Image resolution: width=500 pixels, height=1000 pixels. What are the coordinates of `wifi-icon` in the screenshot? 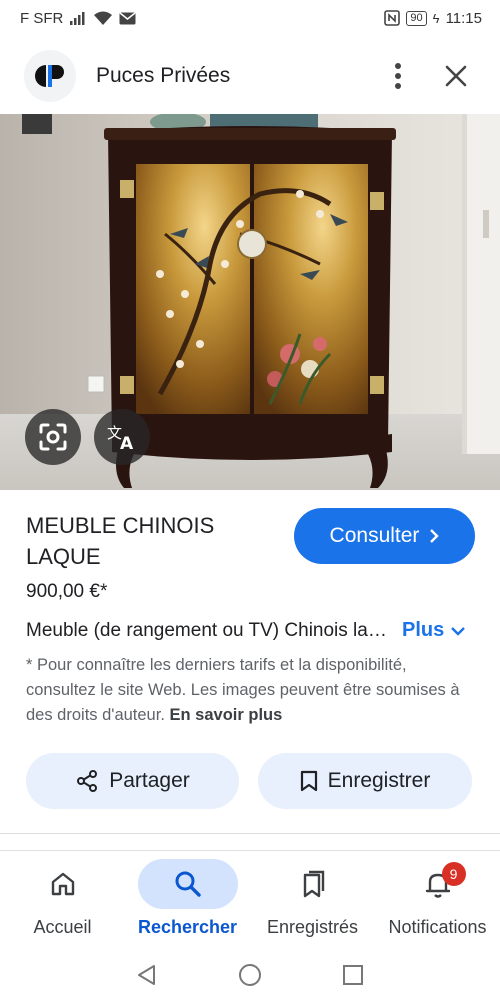 It's located at (103, 18).